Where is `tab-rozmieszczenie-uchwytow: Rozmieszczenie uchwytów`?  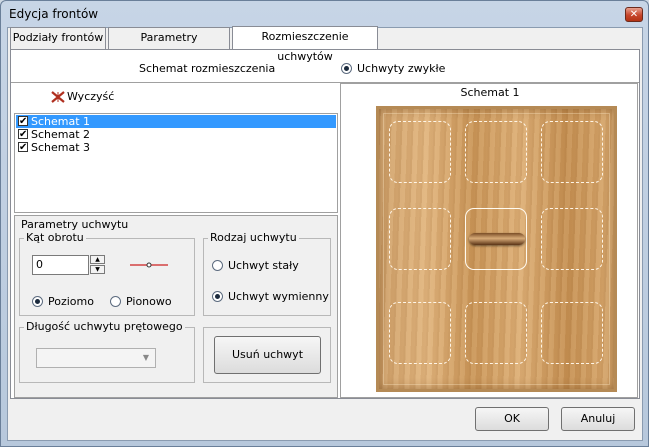
tab-rozmieszczenie-uchwytow: Rozmieszczenie uchwytów is located at coordinates (305, 44).